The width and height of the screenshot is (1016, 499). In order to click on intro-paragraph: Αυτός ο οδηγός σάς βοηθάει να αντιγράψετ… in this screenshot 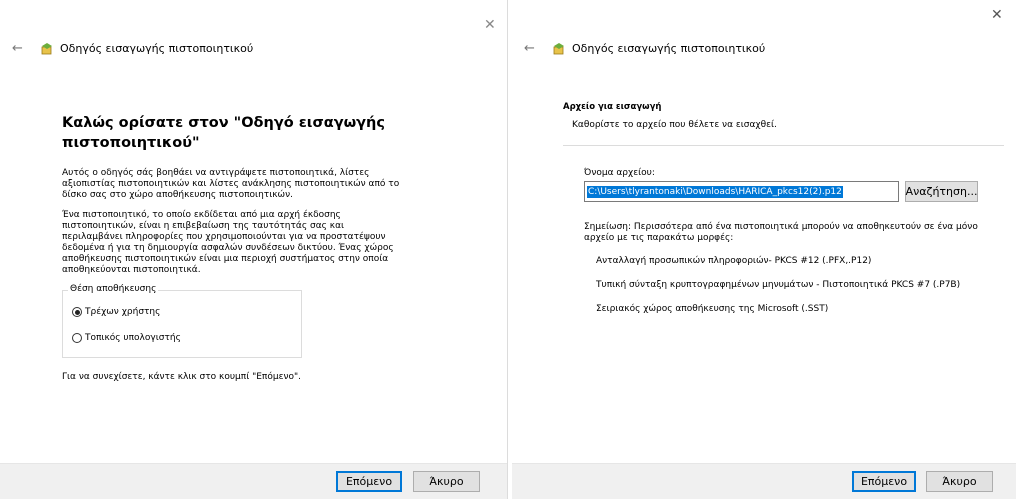, I will do `click(231, 184)`.